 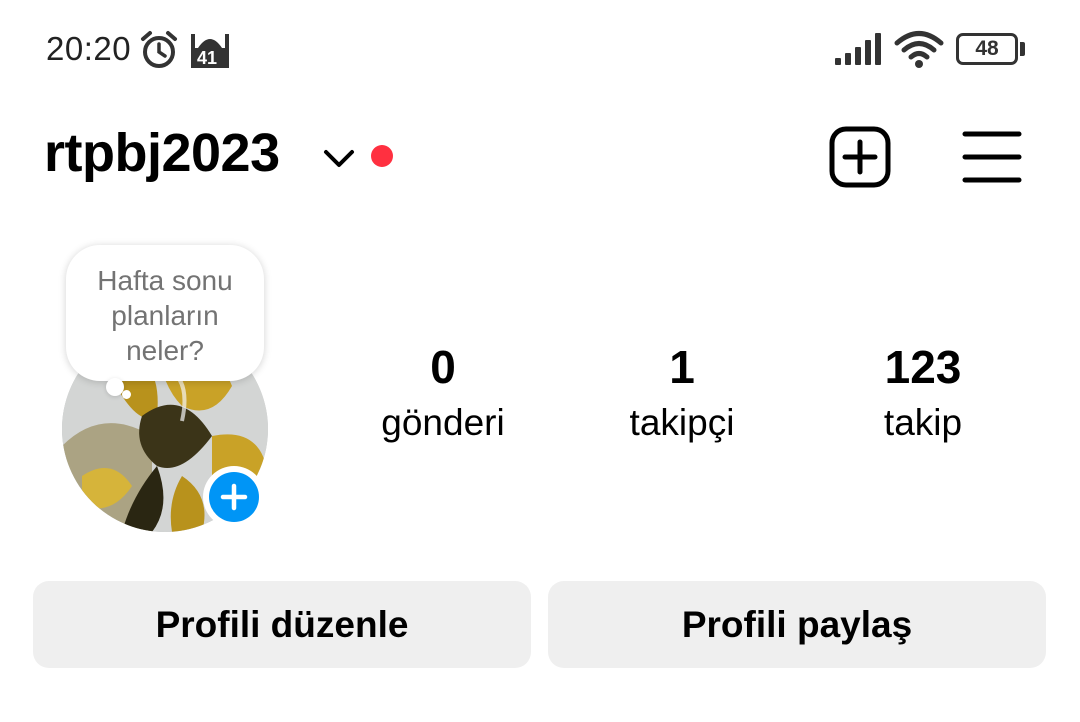 I want to click on notification-count-badge: 41, so click(x=207, y=58).